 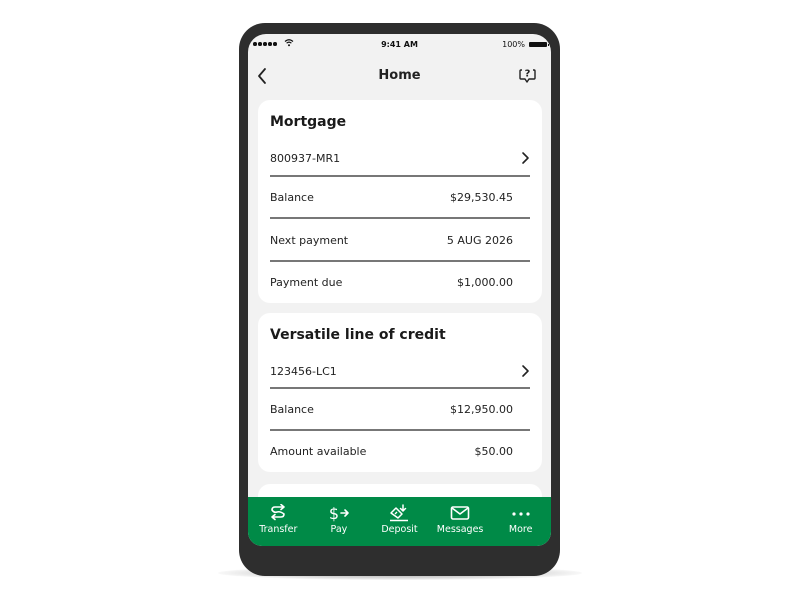 I want to click on bottom-tab-bar: Transfer $ Pay Deposit Messages More, so click(x=399, y=521).